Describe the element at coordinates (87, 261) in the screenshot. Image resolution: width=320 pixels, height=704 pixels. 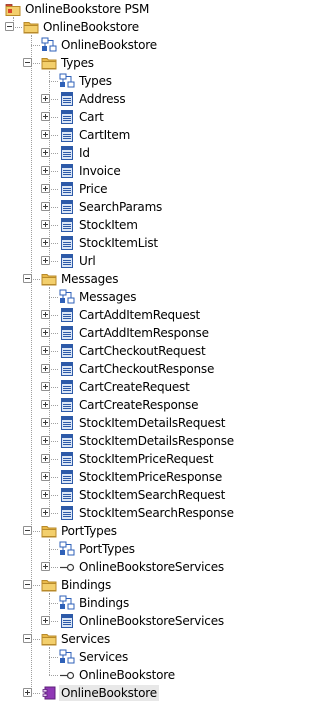
I see `tree-item-label: Url` at that location.